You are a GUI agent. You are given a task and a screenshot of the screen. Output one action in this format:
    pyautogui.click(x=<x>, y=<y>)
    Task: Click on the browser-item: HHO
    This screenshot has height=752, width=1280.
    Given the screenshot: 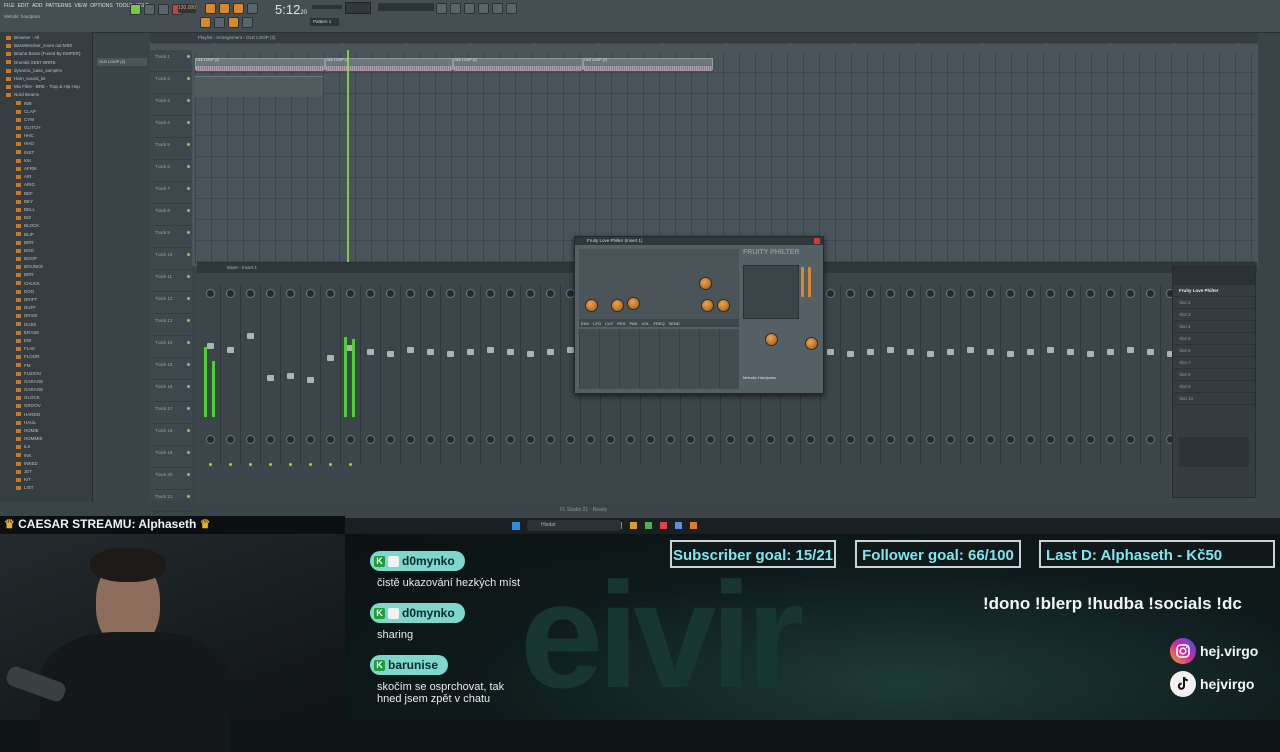 What is the action you would take?
    pyautogui.click(x=49, y=144)
    